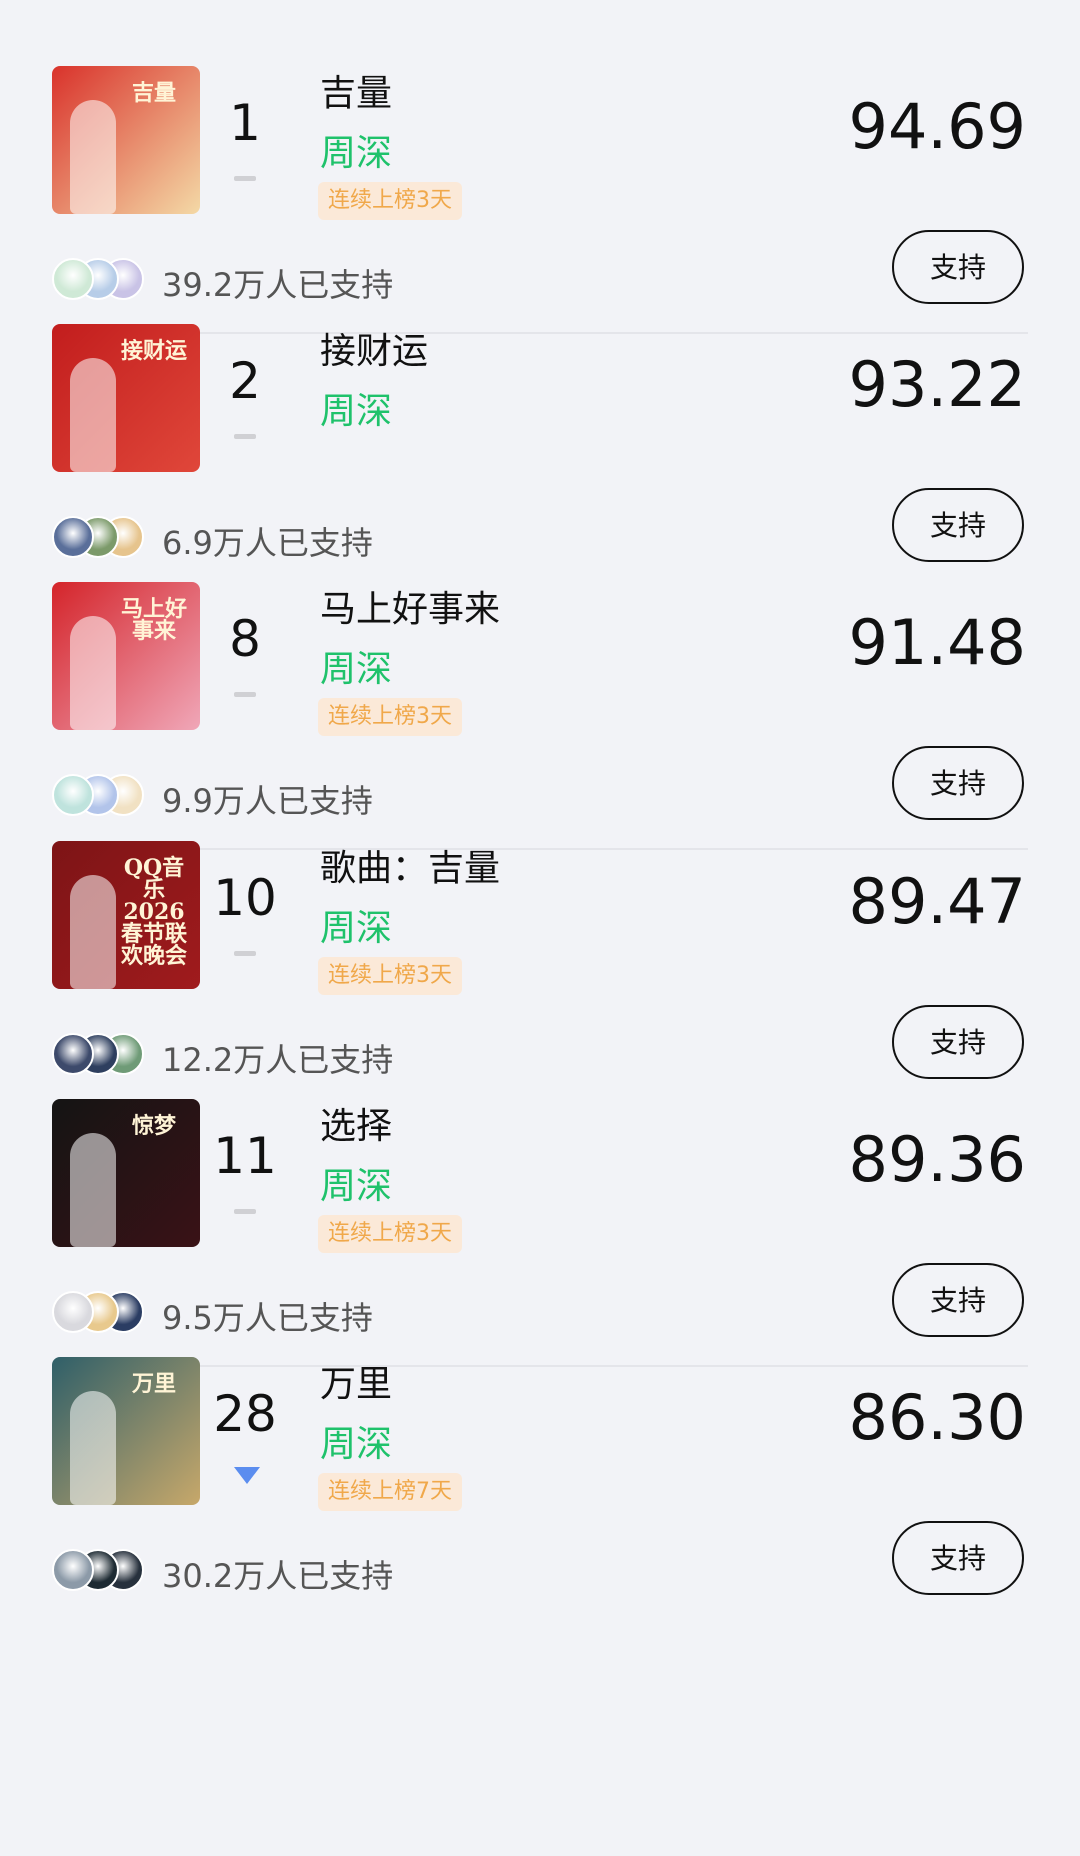  Describe the element at coordinates (937, 1159) in the screenshot. I see `score-value: 89.36` at that location.